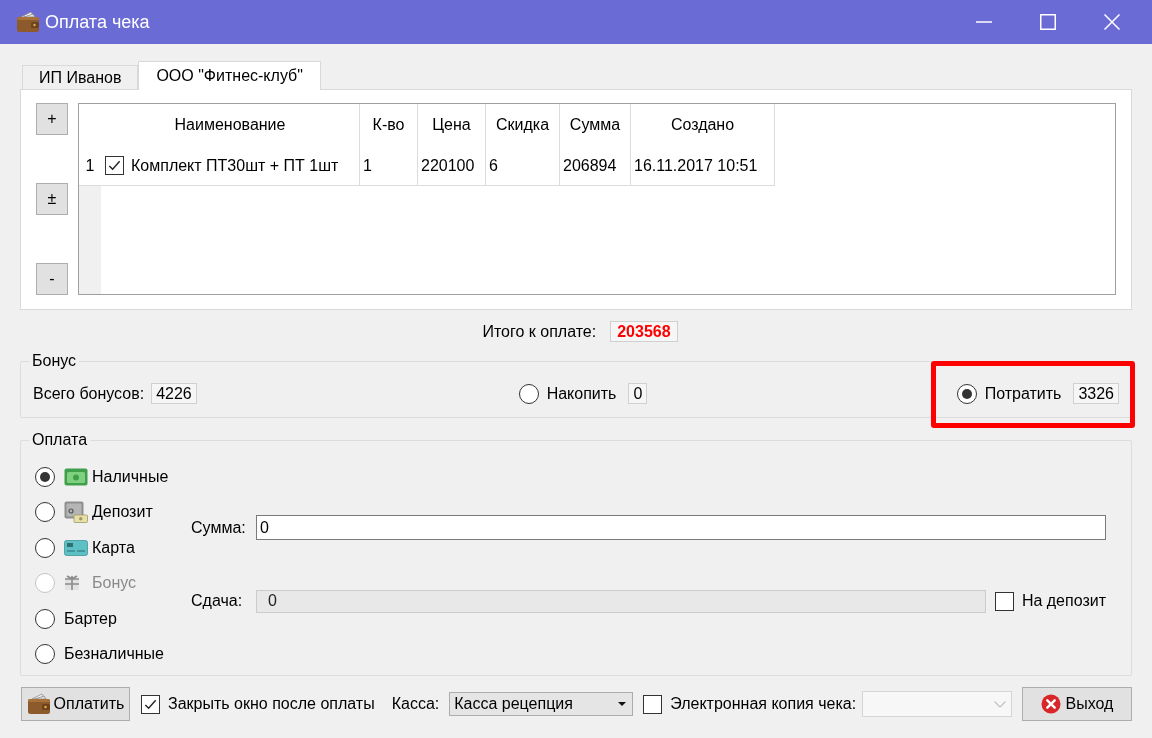 The image size is (1152, 738). I want to click on row-action-button: +, so click(52, 119).